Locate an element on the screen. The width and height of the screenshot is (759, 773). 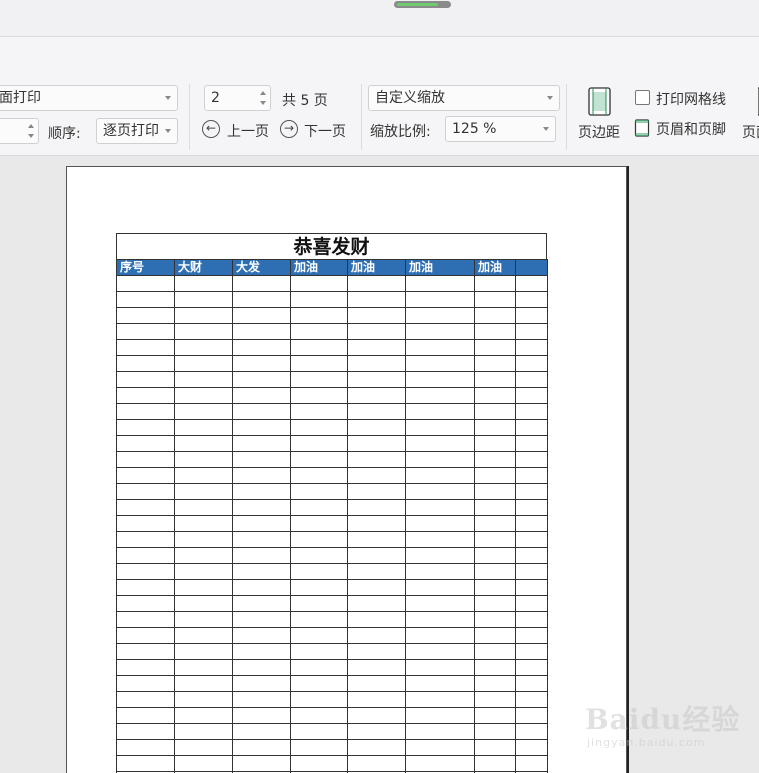
scale-ratio-select: 125 % is located at coordinates (500, 129).